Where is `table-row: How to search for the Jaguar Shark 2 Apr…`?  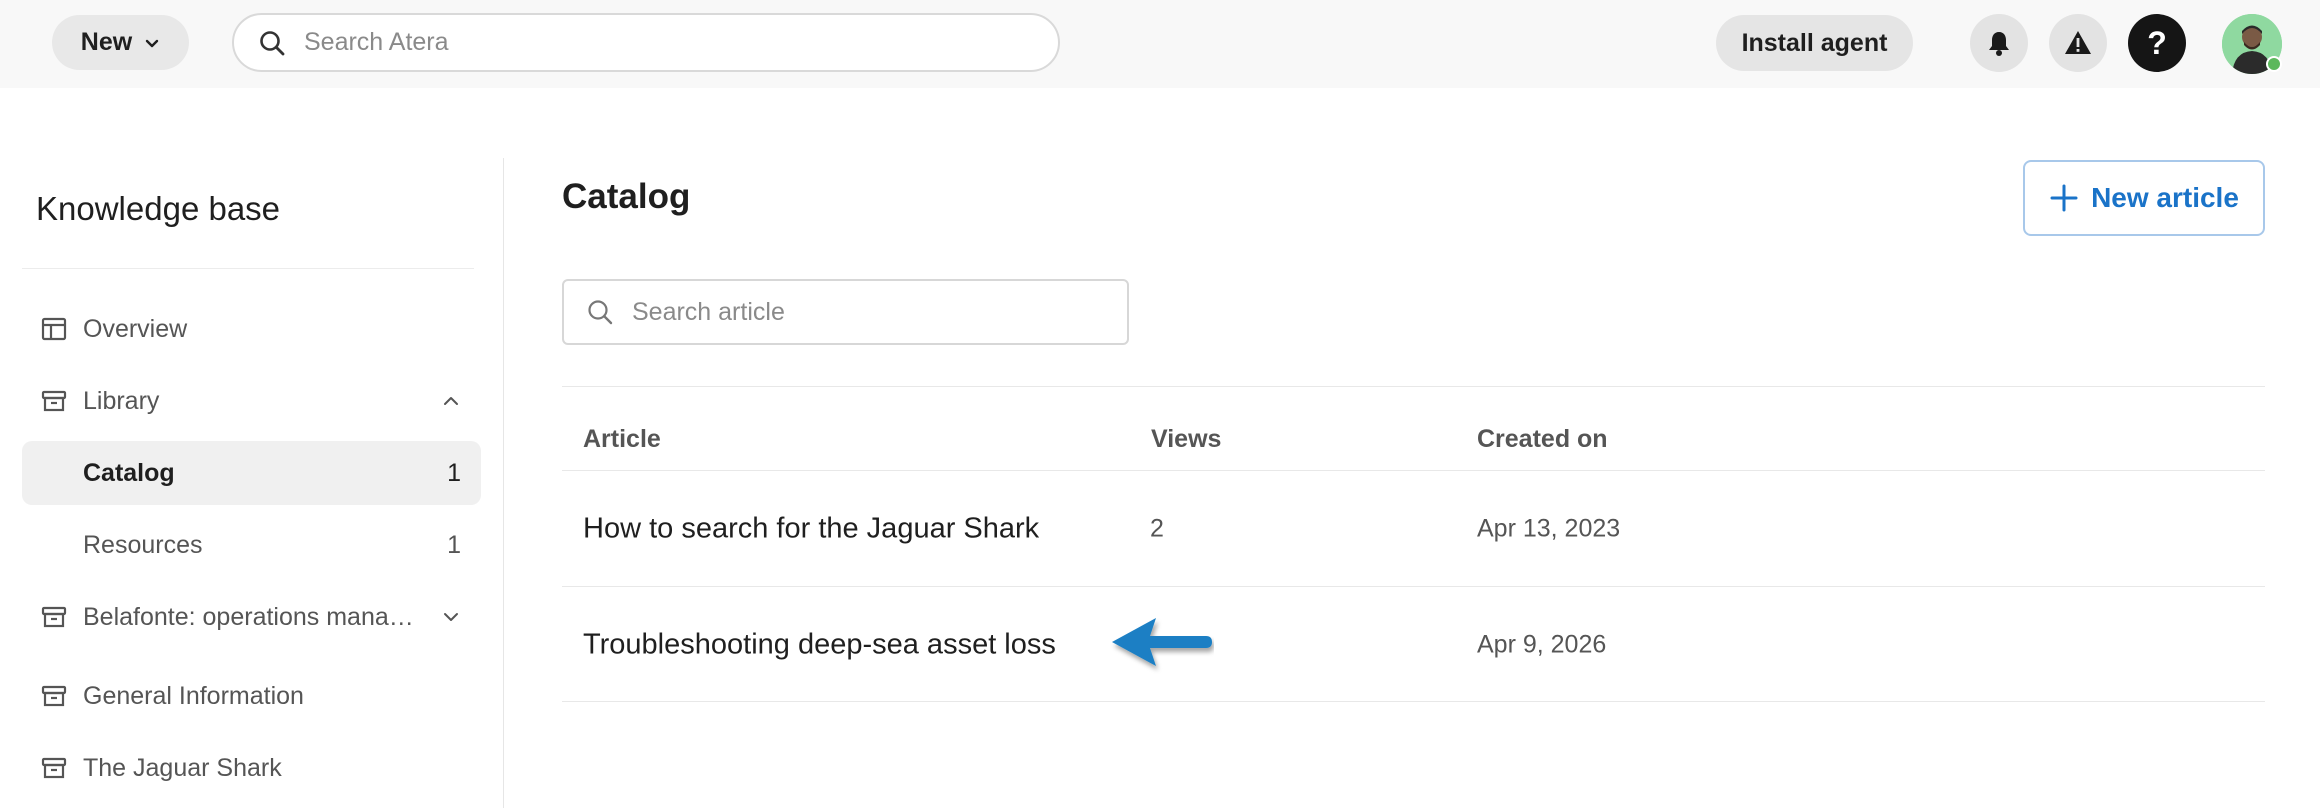
table-row: How to search for the Jaguar Shark 2 Apr… is located at coordinates (1413, 528).